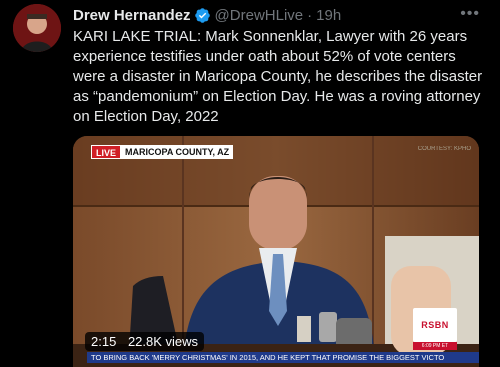 The height and width of the screenshot is (367, 500). Describe the element at coordinates (132, 15) in the screenshot. I see `author-name: Drew Hernandez` at that location.